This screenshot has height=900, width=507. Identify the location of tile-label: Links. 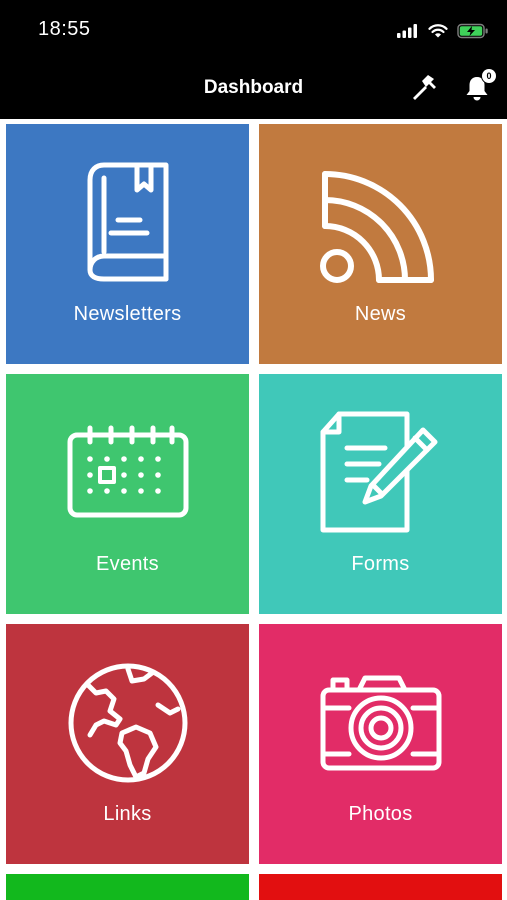
(127, 814).